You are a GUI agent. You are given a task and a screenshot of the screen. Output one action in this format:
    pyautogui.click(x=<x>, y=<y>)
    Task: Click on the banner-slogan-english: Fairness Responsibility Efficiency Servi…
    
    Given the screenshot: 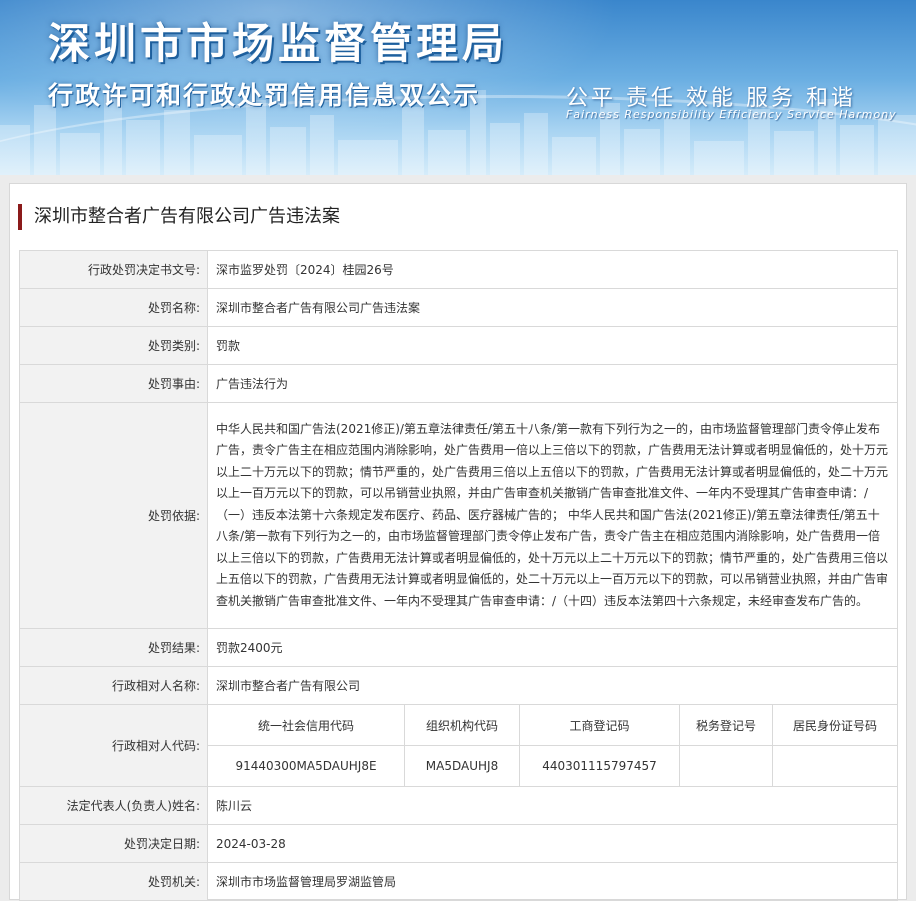 What is the action you would take?
    pyautogui.click(x=731, y=114)
    